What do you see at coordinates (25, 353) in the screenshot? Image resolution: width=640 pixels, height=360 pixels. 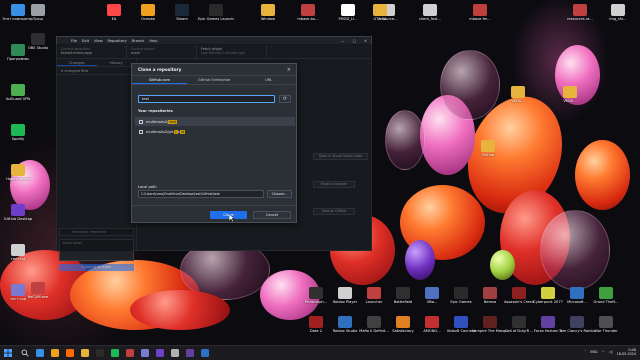 I see `search-icon` at bounding box center [25, 353].